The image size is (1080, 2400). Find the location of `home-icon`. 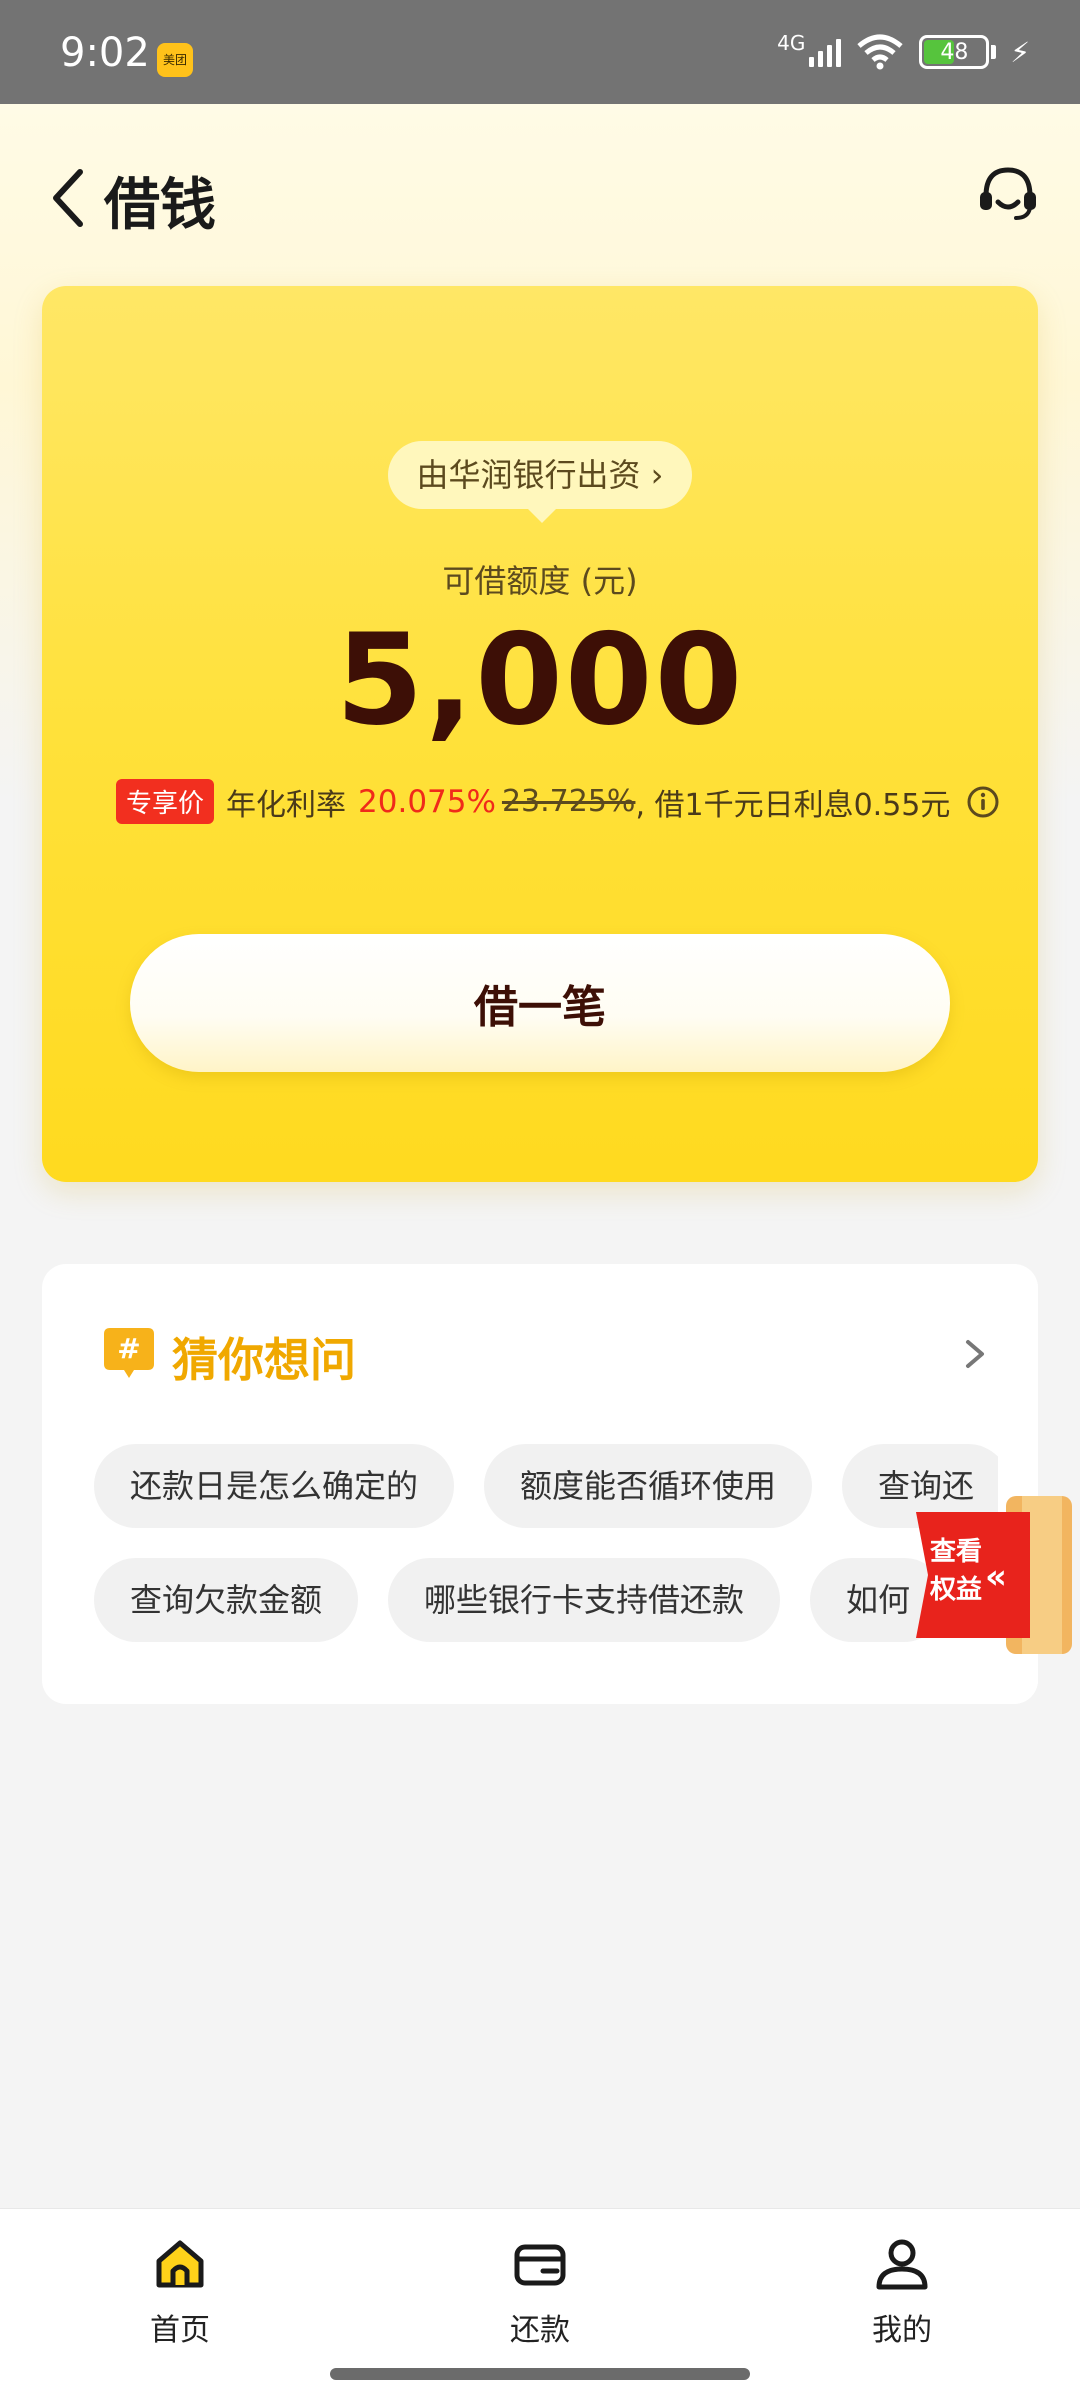

home-icon is located at coordinates (180, 2264).